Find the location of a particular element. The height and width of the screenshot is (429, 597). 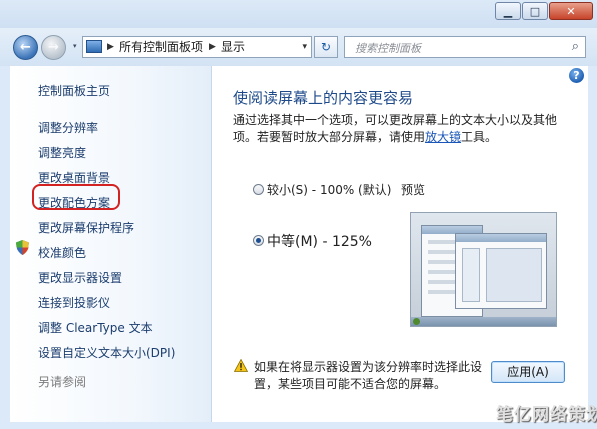

recent-pages-dropdown: ▾ is located at coordinates (75, 46).